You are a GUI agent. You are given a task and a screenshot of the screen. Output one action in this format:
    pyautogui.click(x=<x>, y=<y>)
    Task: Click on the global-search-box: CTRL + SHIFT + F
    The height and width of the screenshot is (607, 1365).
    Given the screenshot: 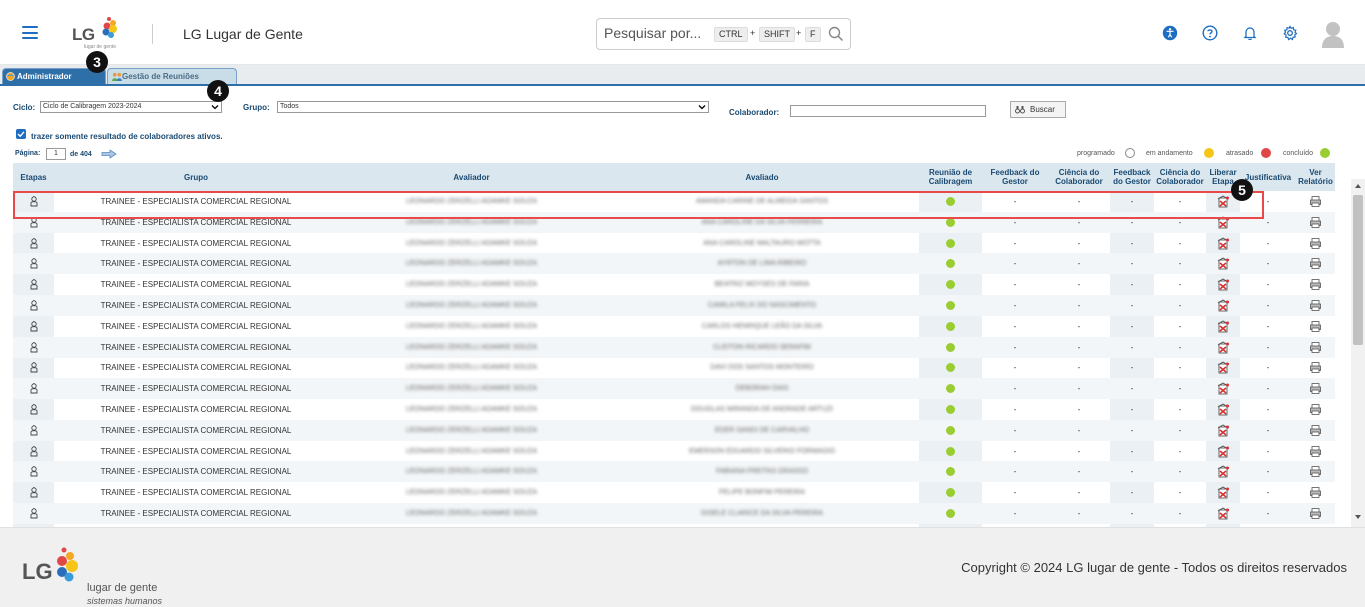 What is the action you would take?
    pyautogui.click(x=723, y=34)
    